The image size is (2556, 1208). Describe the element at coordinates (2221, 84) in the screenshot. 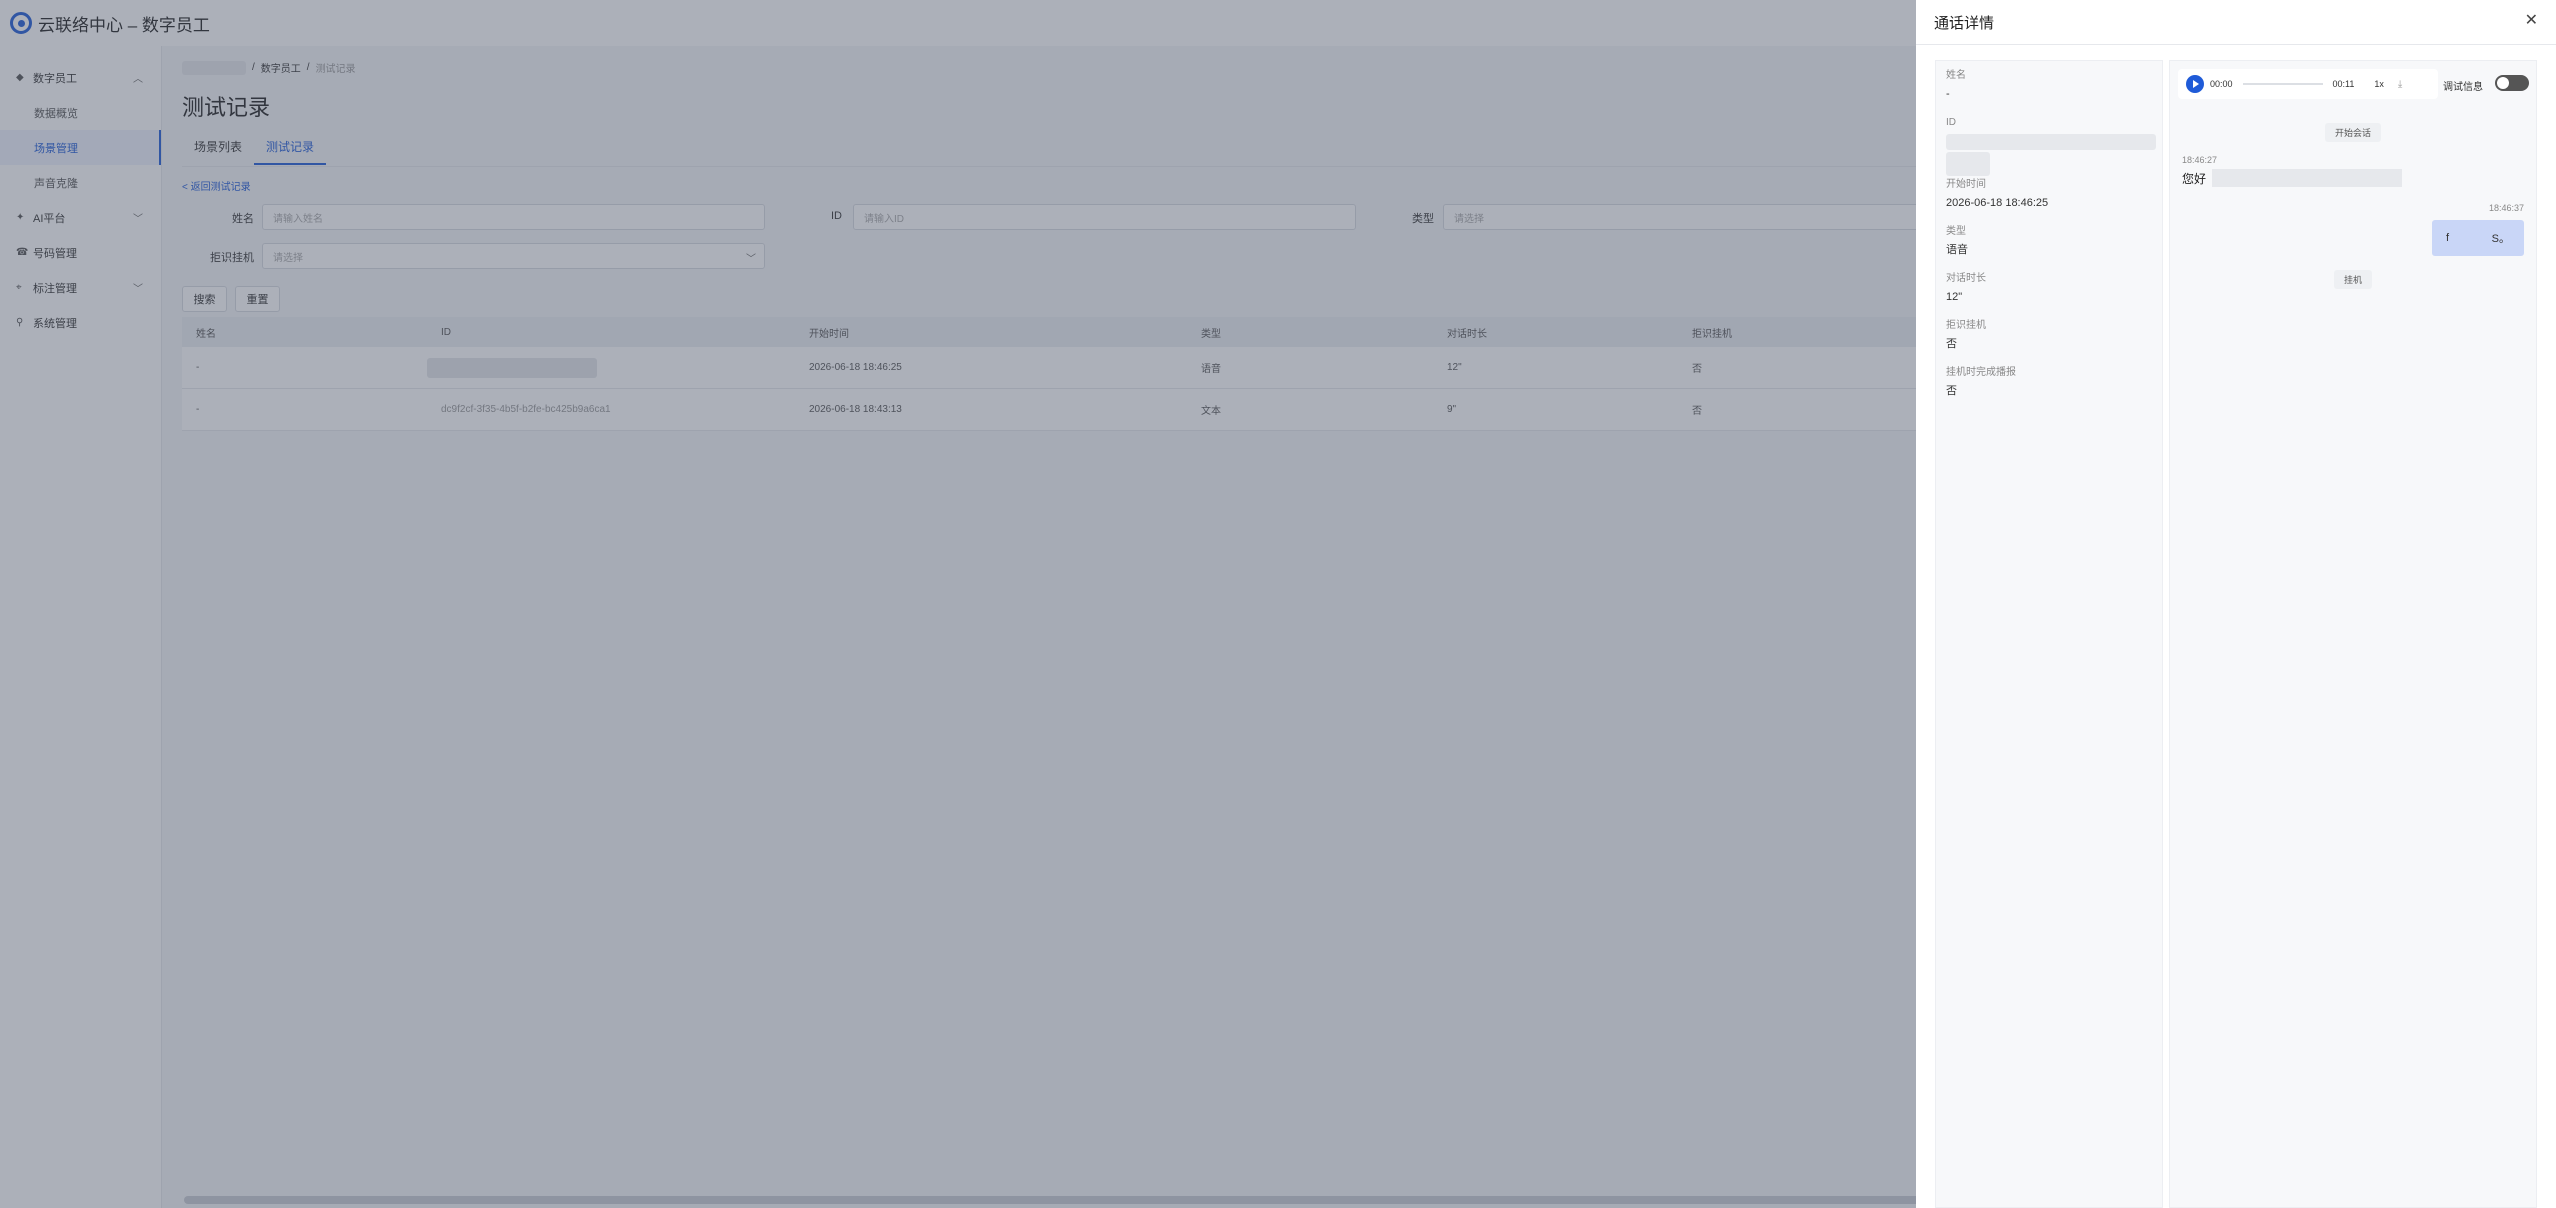

I see `current-time: 00:00` at that location.